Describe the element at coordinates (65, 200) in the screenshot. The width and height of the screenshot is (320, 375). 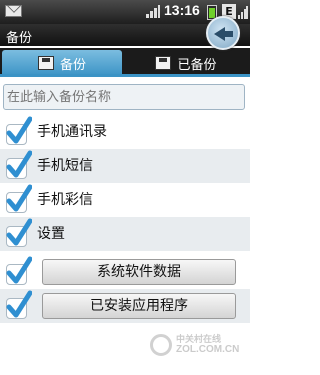
I see `item-label: 手机彩信` at that location.